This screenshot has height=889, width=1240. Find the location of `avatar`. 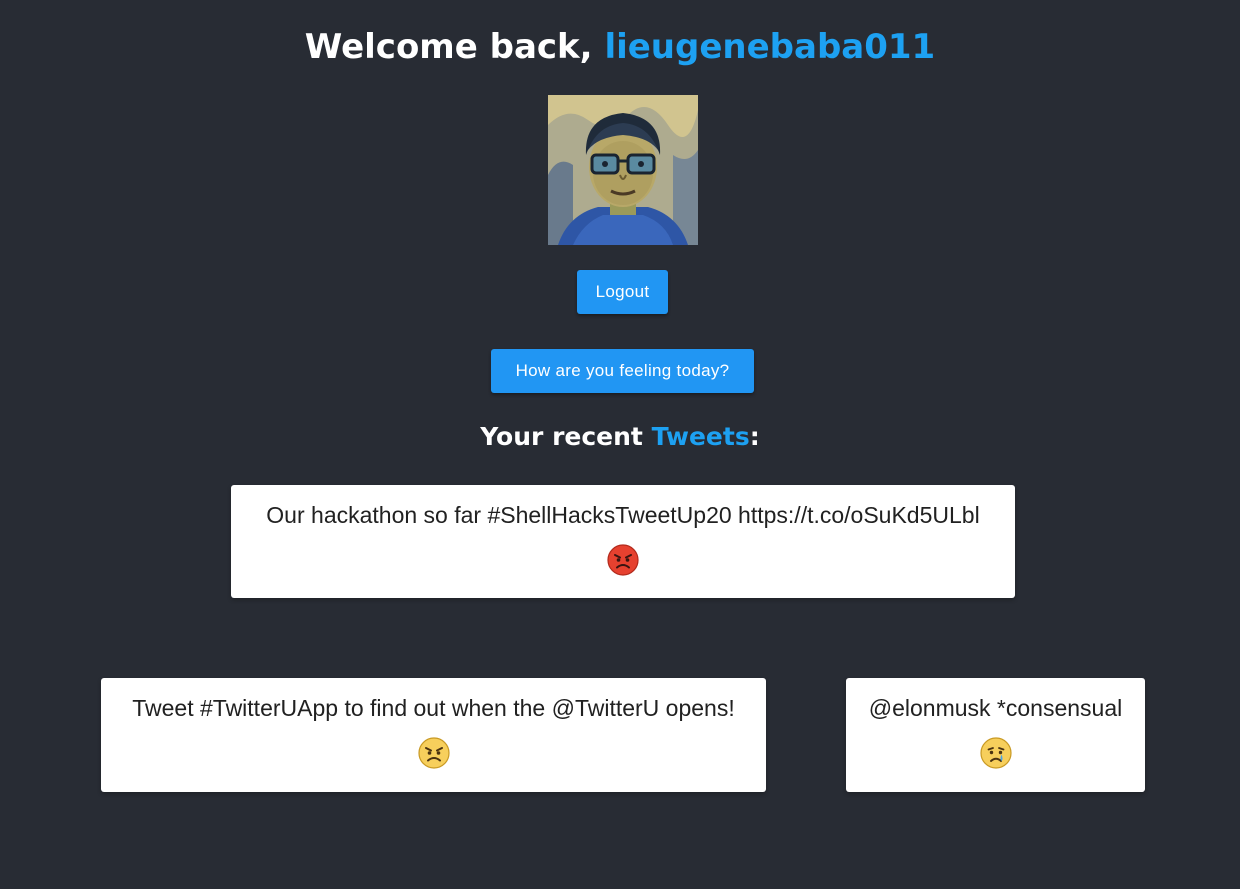

avatar is located at coordinates (623, 170).